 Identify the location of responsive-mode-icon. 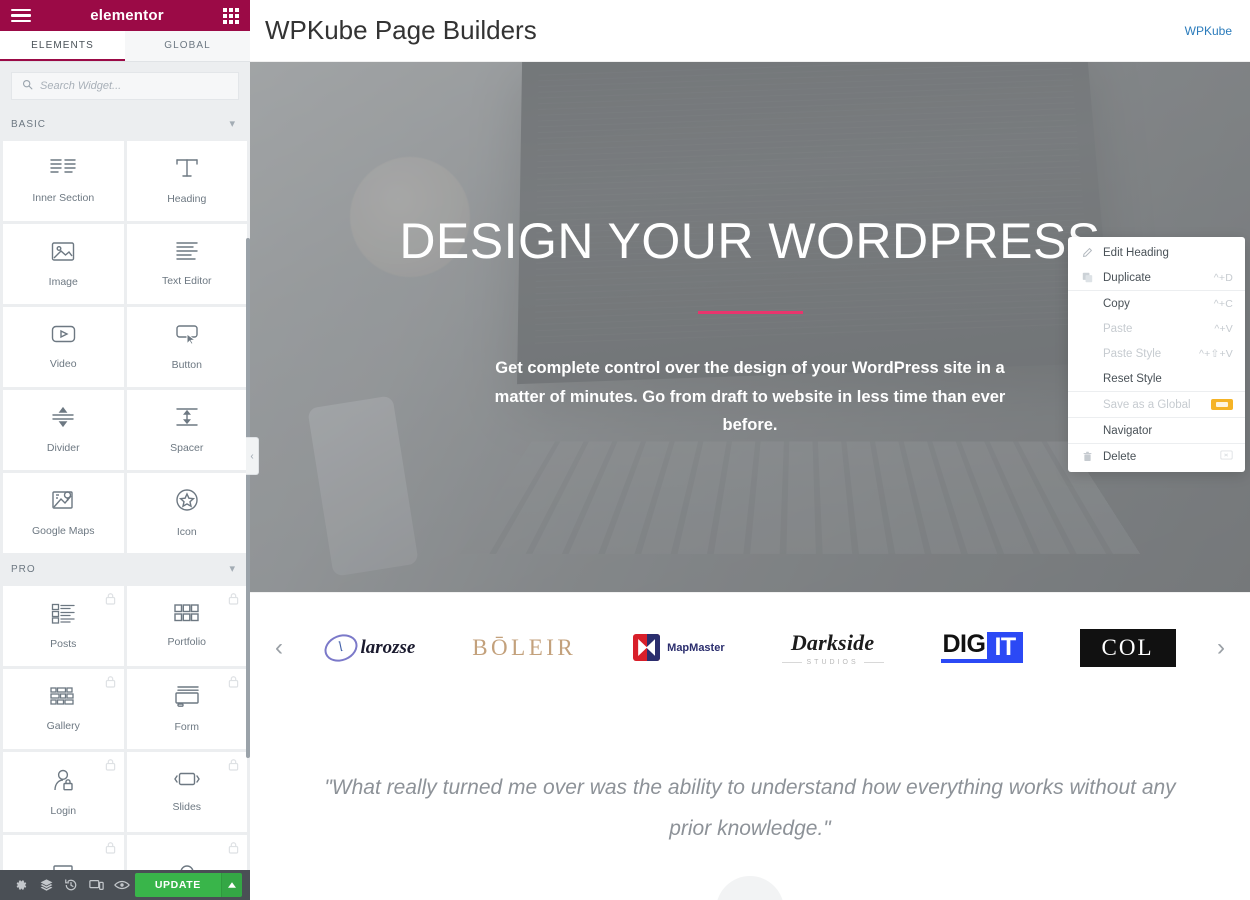
(96, 885).